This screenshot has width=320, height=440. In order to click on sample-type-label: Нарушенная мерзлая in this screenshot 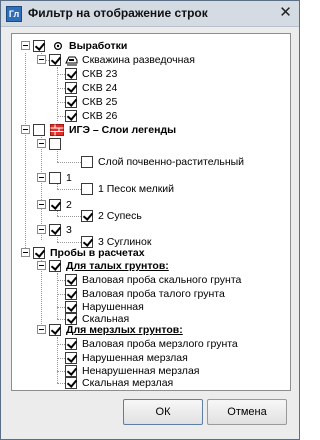, I will do `click(135, 358)`.